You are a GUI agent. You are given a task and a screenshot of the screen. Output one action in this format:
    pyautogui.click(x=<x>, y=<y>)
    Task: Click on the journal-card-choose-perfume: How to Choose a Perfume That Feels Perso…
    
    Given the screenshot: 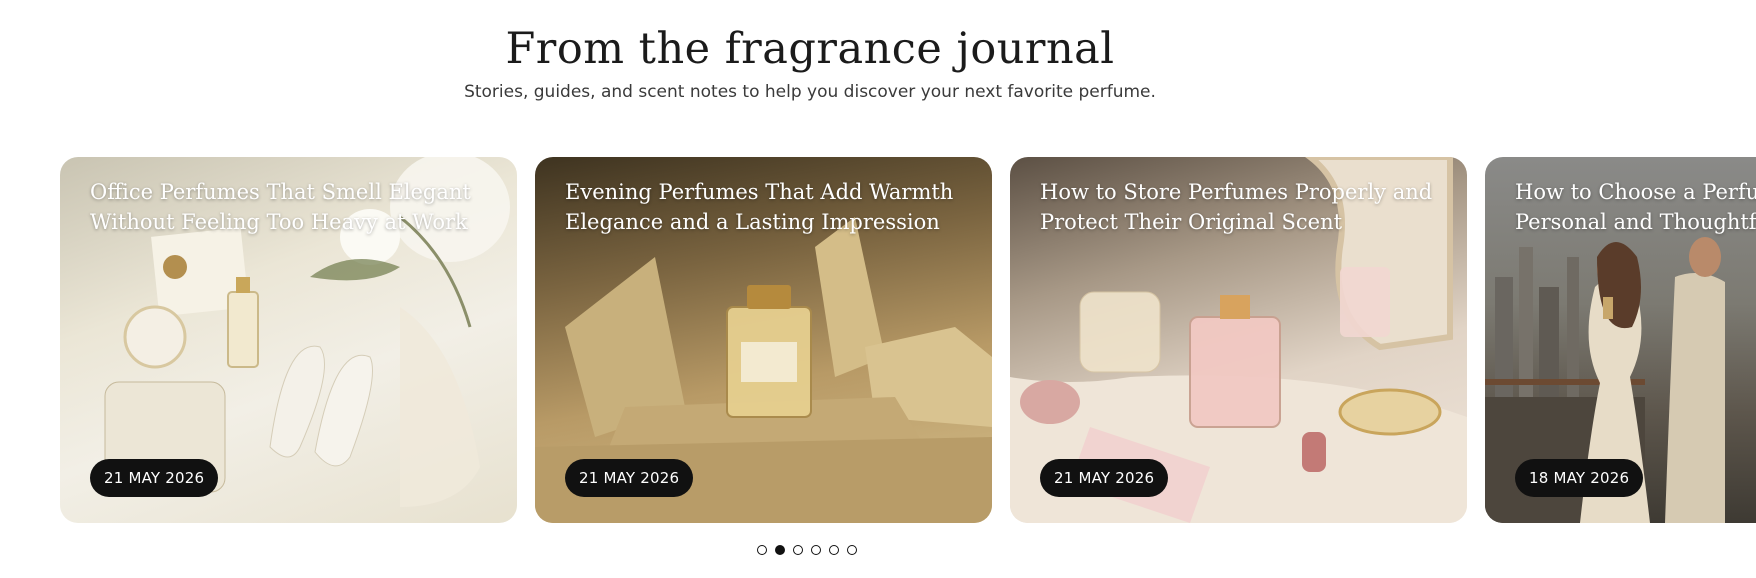 What is the action you would take?
    pyautogui.click(x=1620, y=340)
    